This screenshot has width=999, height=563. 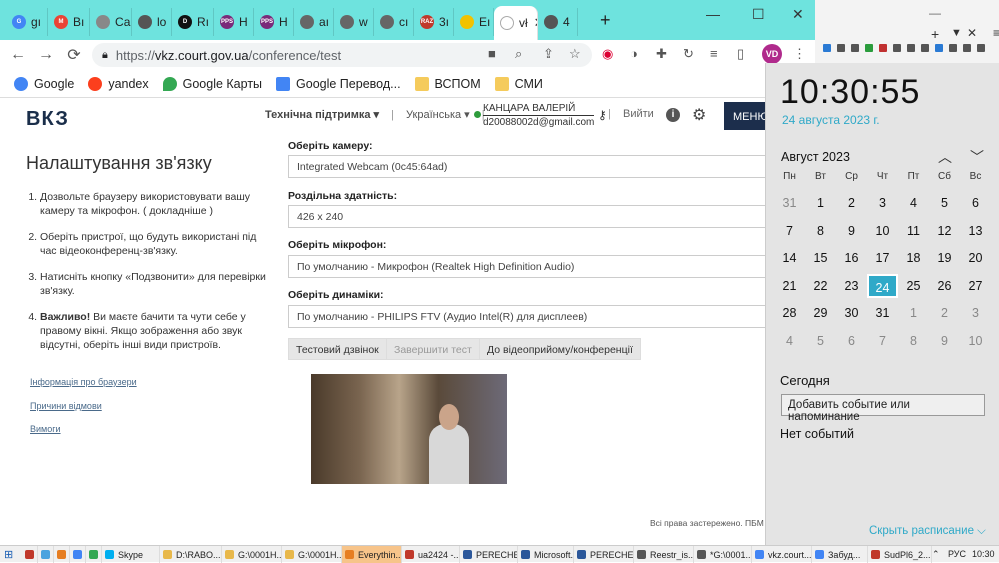 I want to click on logout-link: Вийти, so click(x=638, y=114).